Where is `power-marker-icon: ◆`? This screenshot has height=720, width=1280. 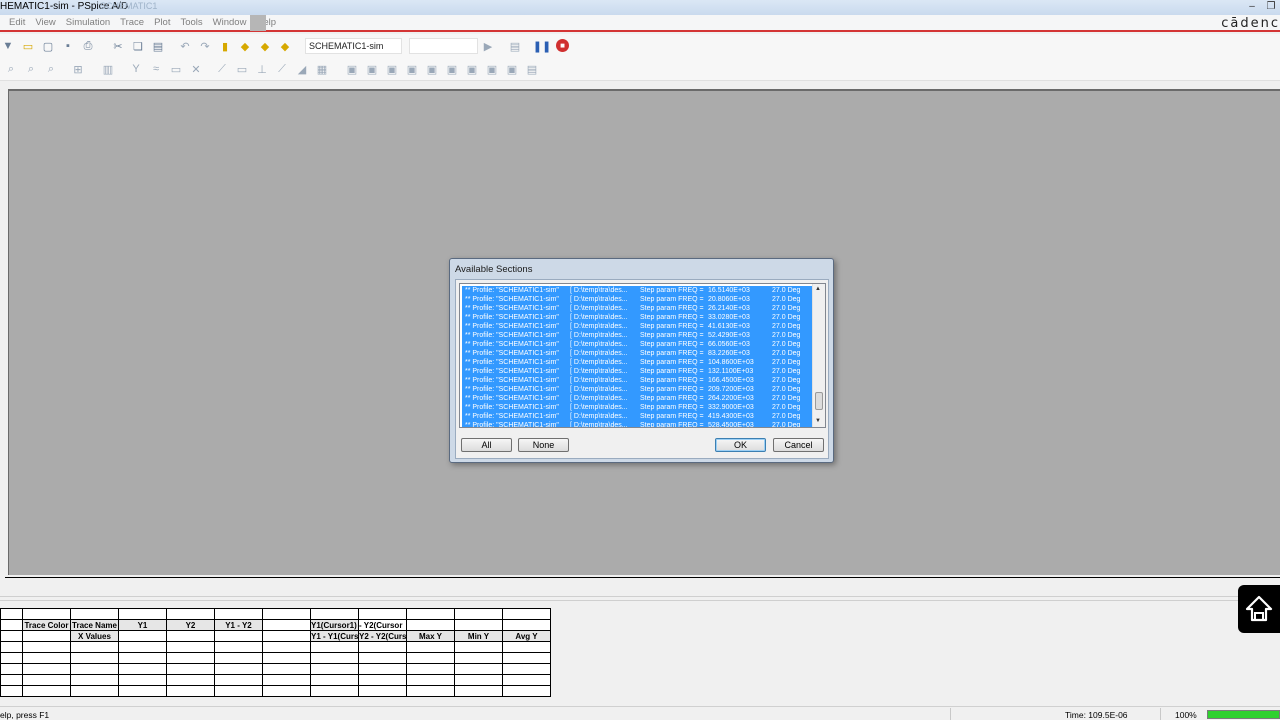 power-marker-icon: ◆ is located at coordinates (285, 46).